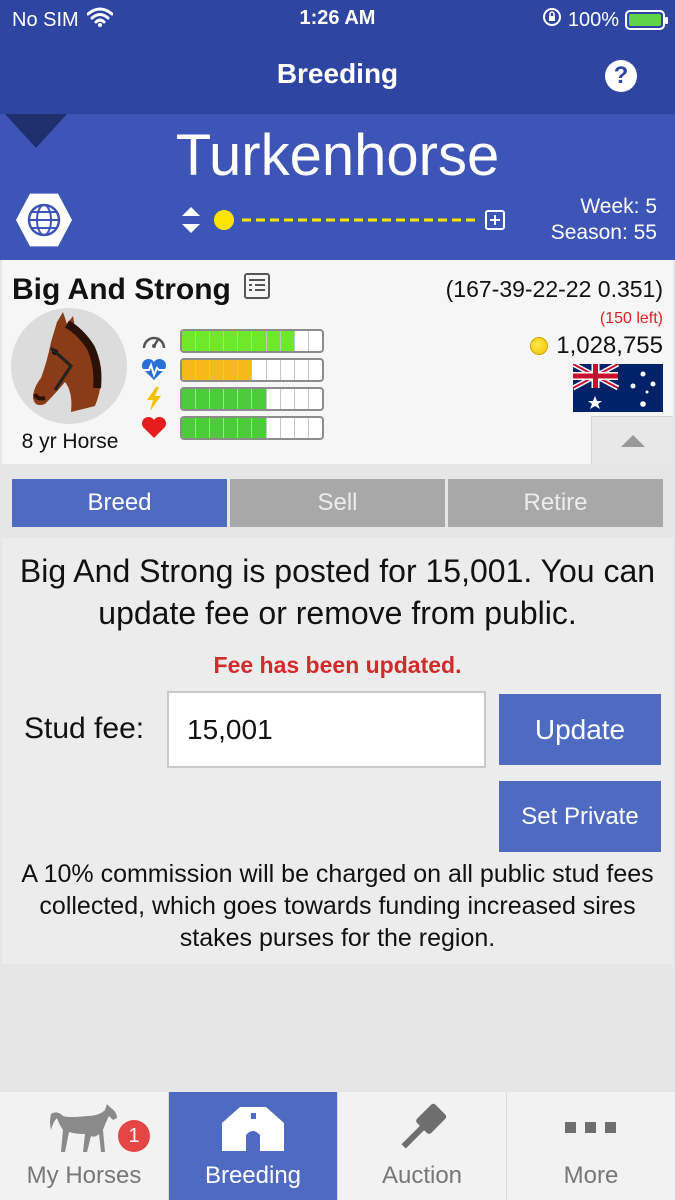 This screenshot has height=1200, width=675. What do you see at coordinates (84, 1175) in the screenshot?
I see `tabbar-label: My Horses` at bounding box center [84, 1175].